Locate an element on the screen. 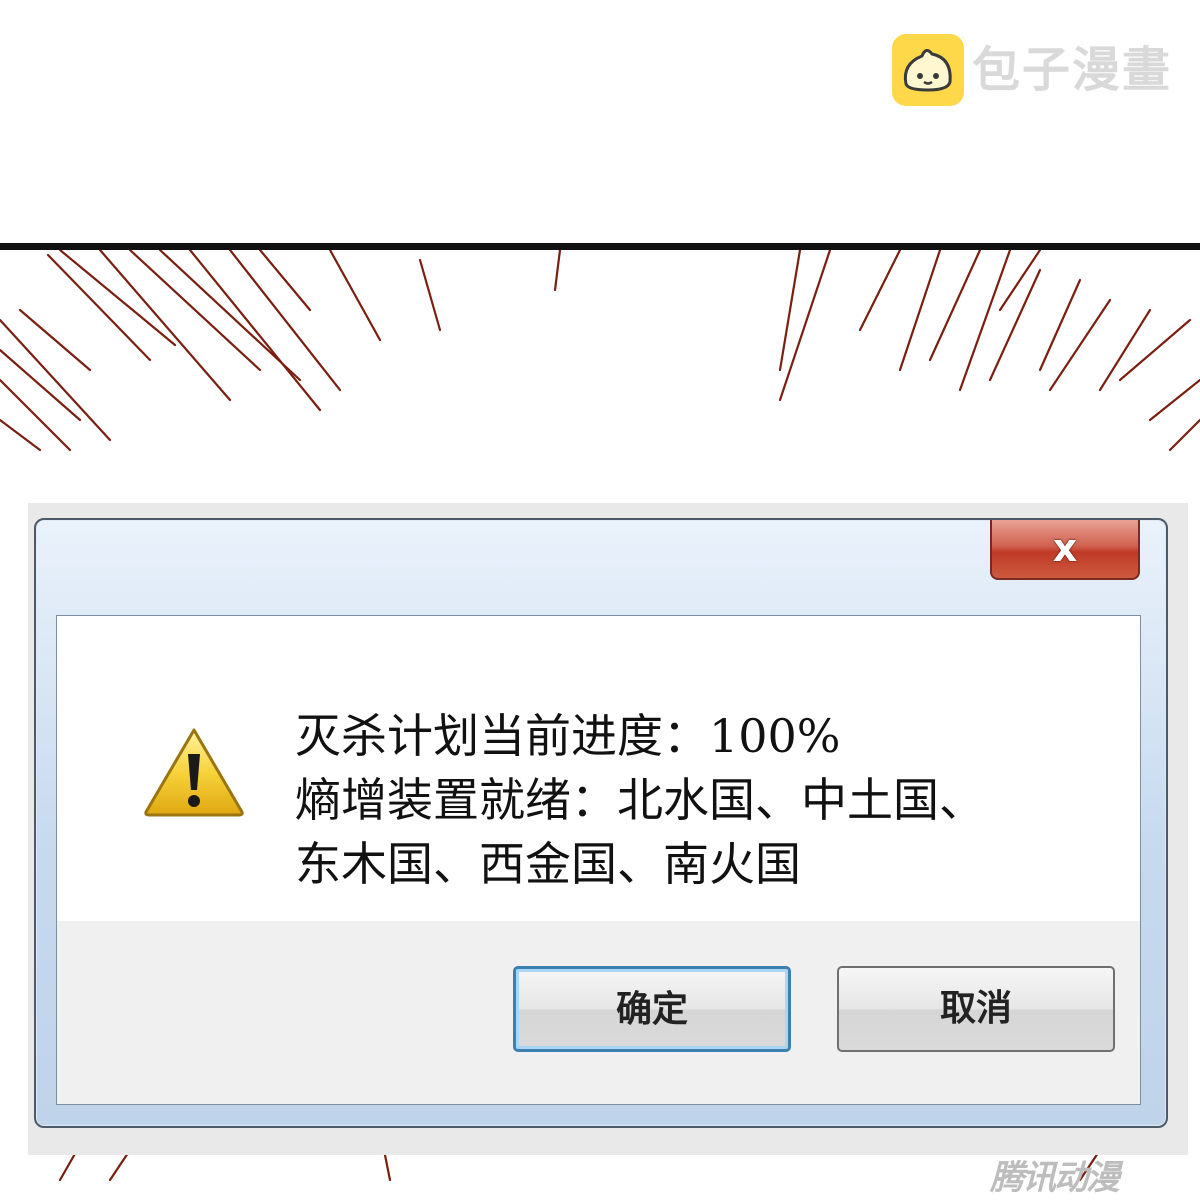 The width and height of the screenshot is (1200, 1200). ok-button: 确定 is located at coordinates (652, 1009).